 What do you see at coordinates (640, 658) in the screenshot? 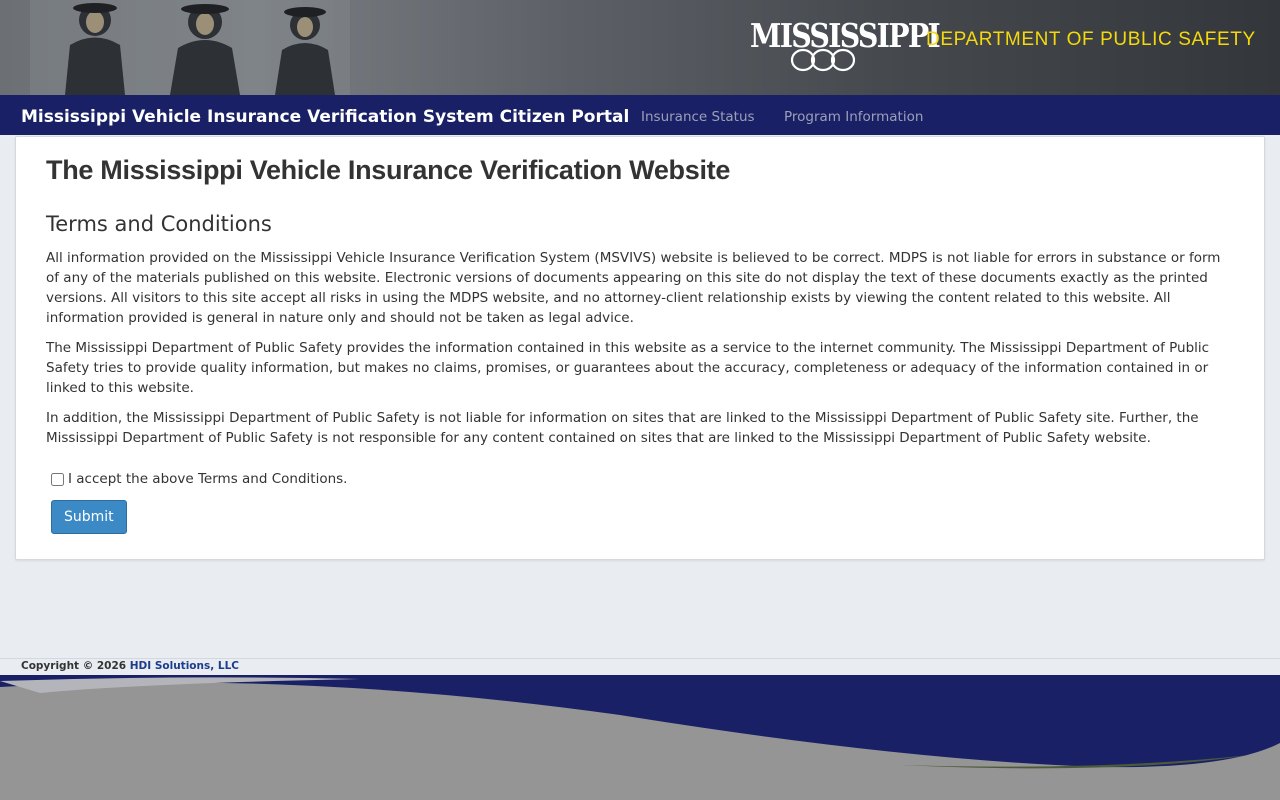
I see `footer-divider` at bounding box center [640, 658].